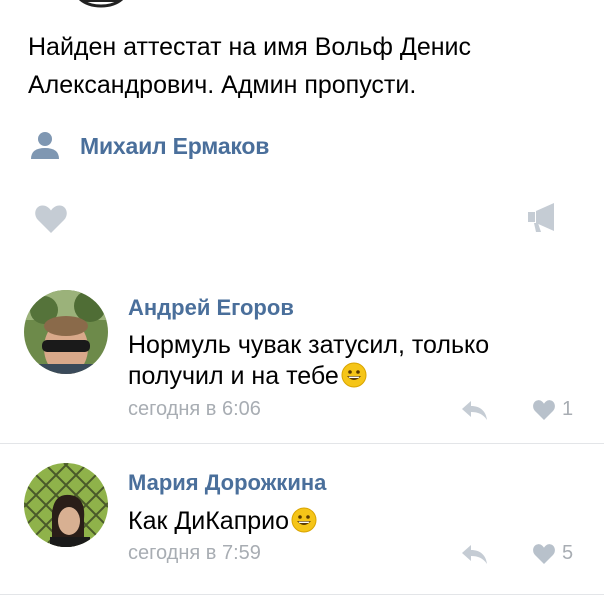 The height and width of the screenshot is (604, 604). Describe the element at coordinates (101, 4) in the screenshot. I see `community-logo-fragment` at that location.